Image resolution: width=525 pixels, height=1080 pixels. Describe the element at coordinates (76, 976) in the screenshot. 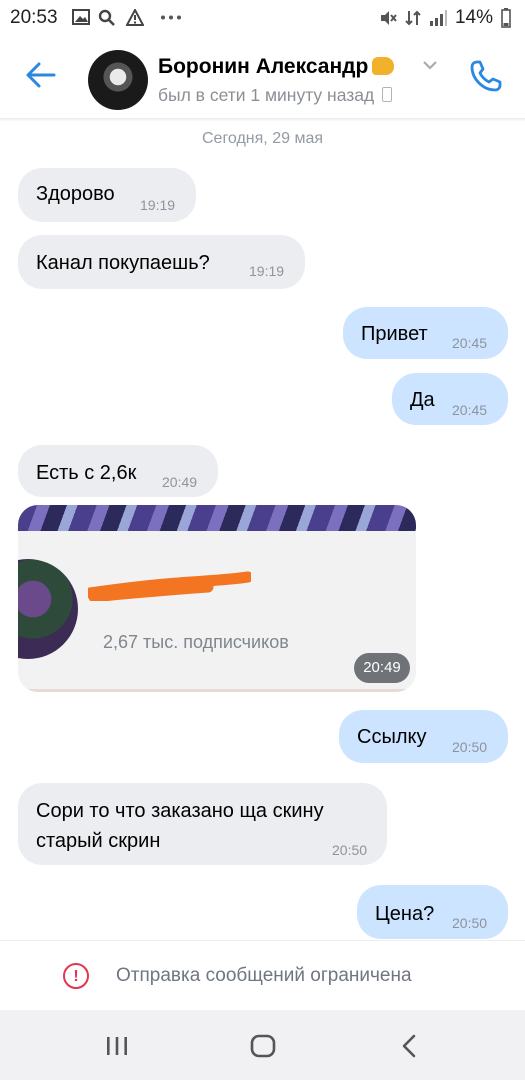

I see `exclamation-icon: !` at that location.